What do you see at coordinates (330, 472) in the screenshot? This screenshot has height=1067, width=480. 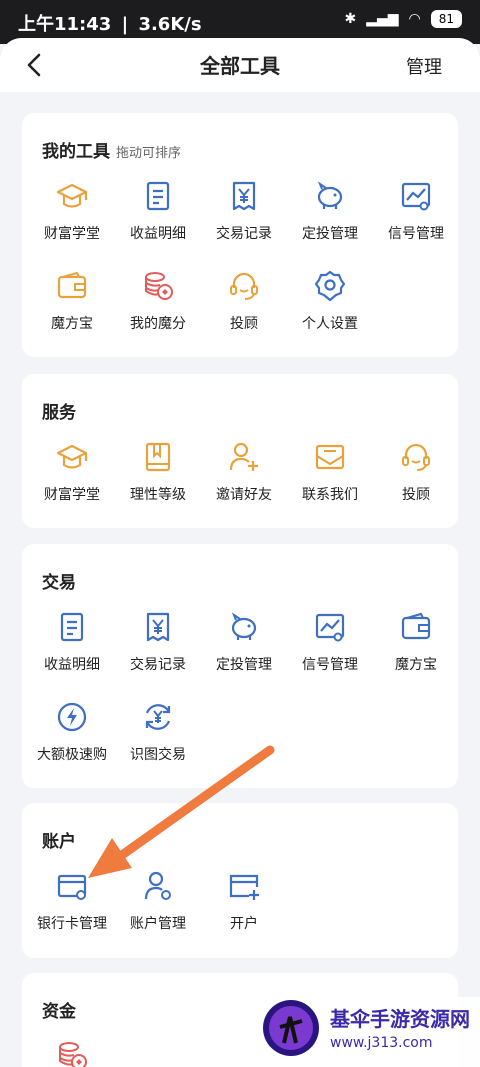 I see `tool-contact-us: 联系我们` at bounding box center [330, 472].